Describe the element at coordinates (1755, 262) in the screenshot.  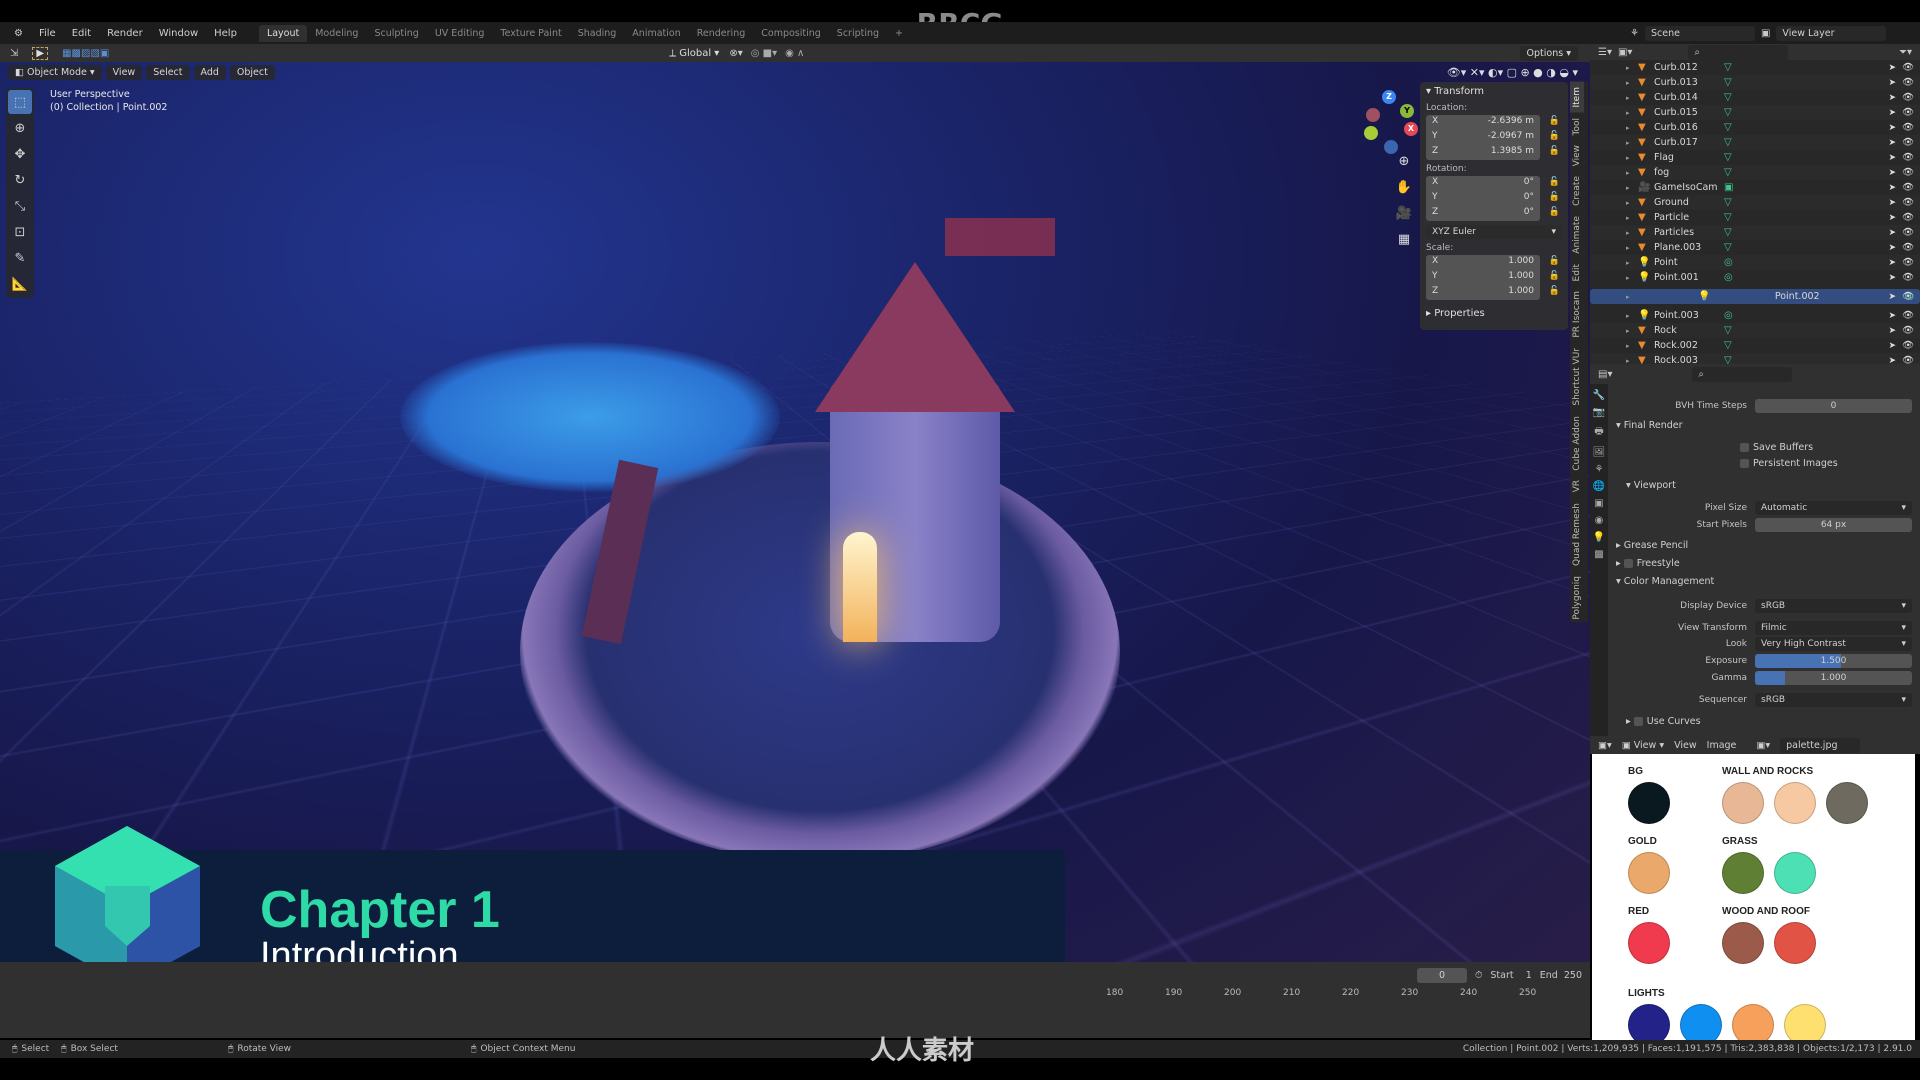
I see `outliner-item: ▸ 💡 Point ◎ ➤ 👁` at that location.